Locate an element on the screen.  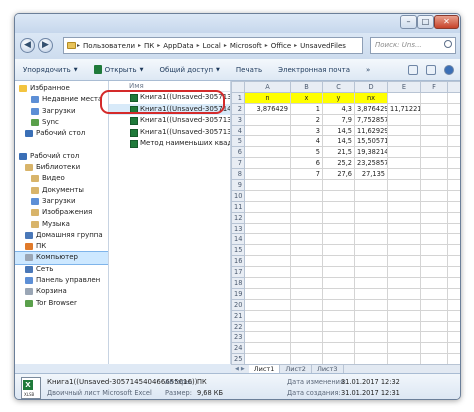
cell: 3 is located at coordinates (306, 130).